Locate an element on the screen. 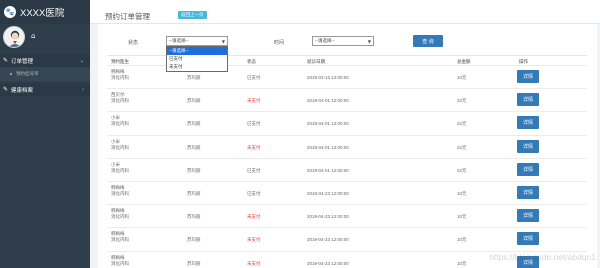 This screenshot has width=600, height=268. brand: 🐾 XXXX医院 is located at coordinates (45, 12).